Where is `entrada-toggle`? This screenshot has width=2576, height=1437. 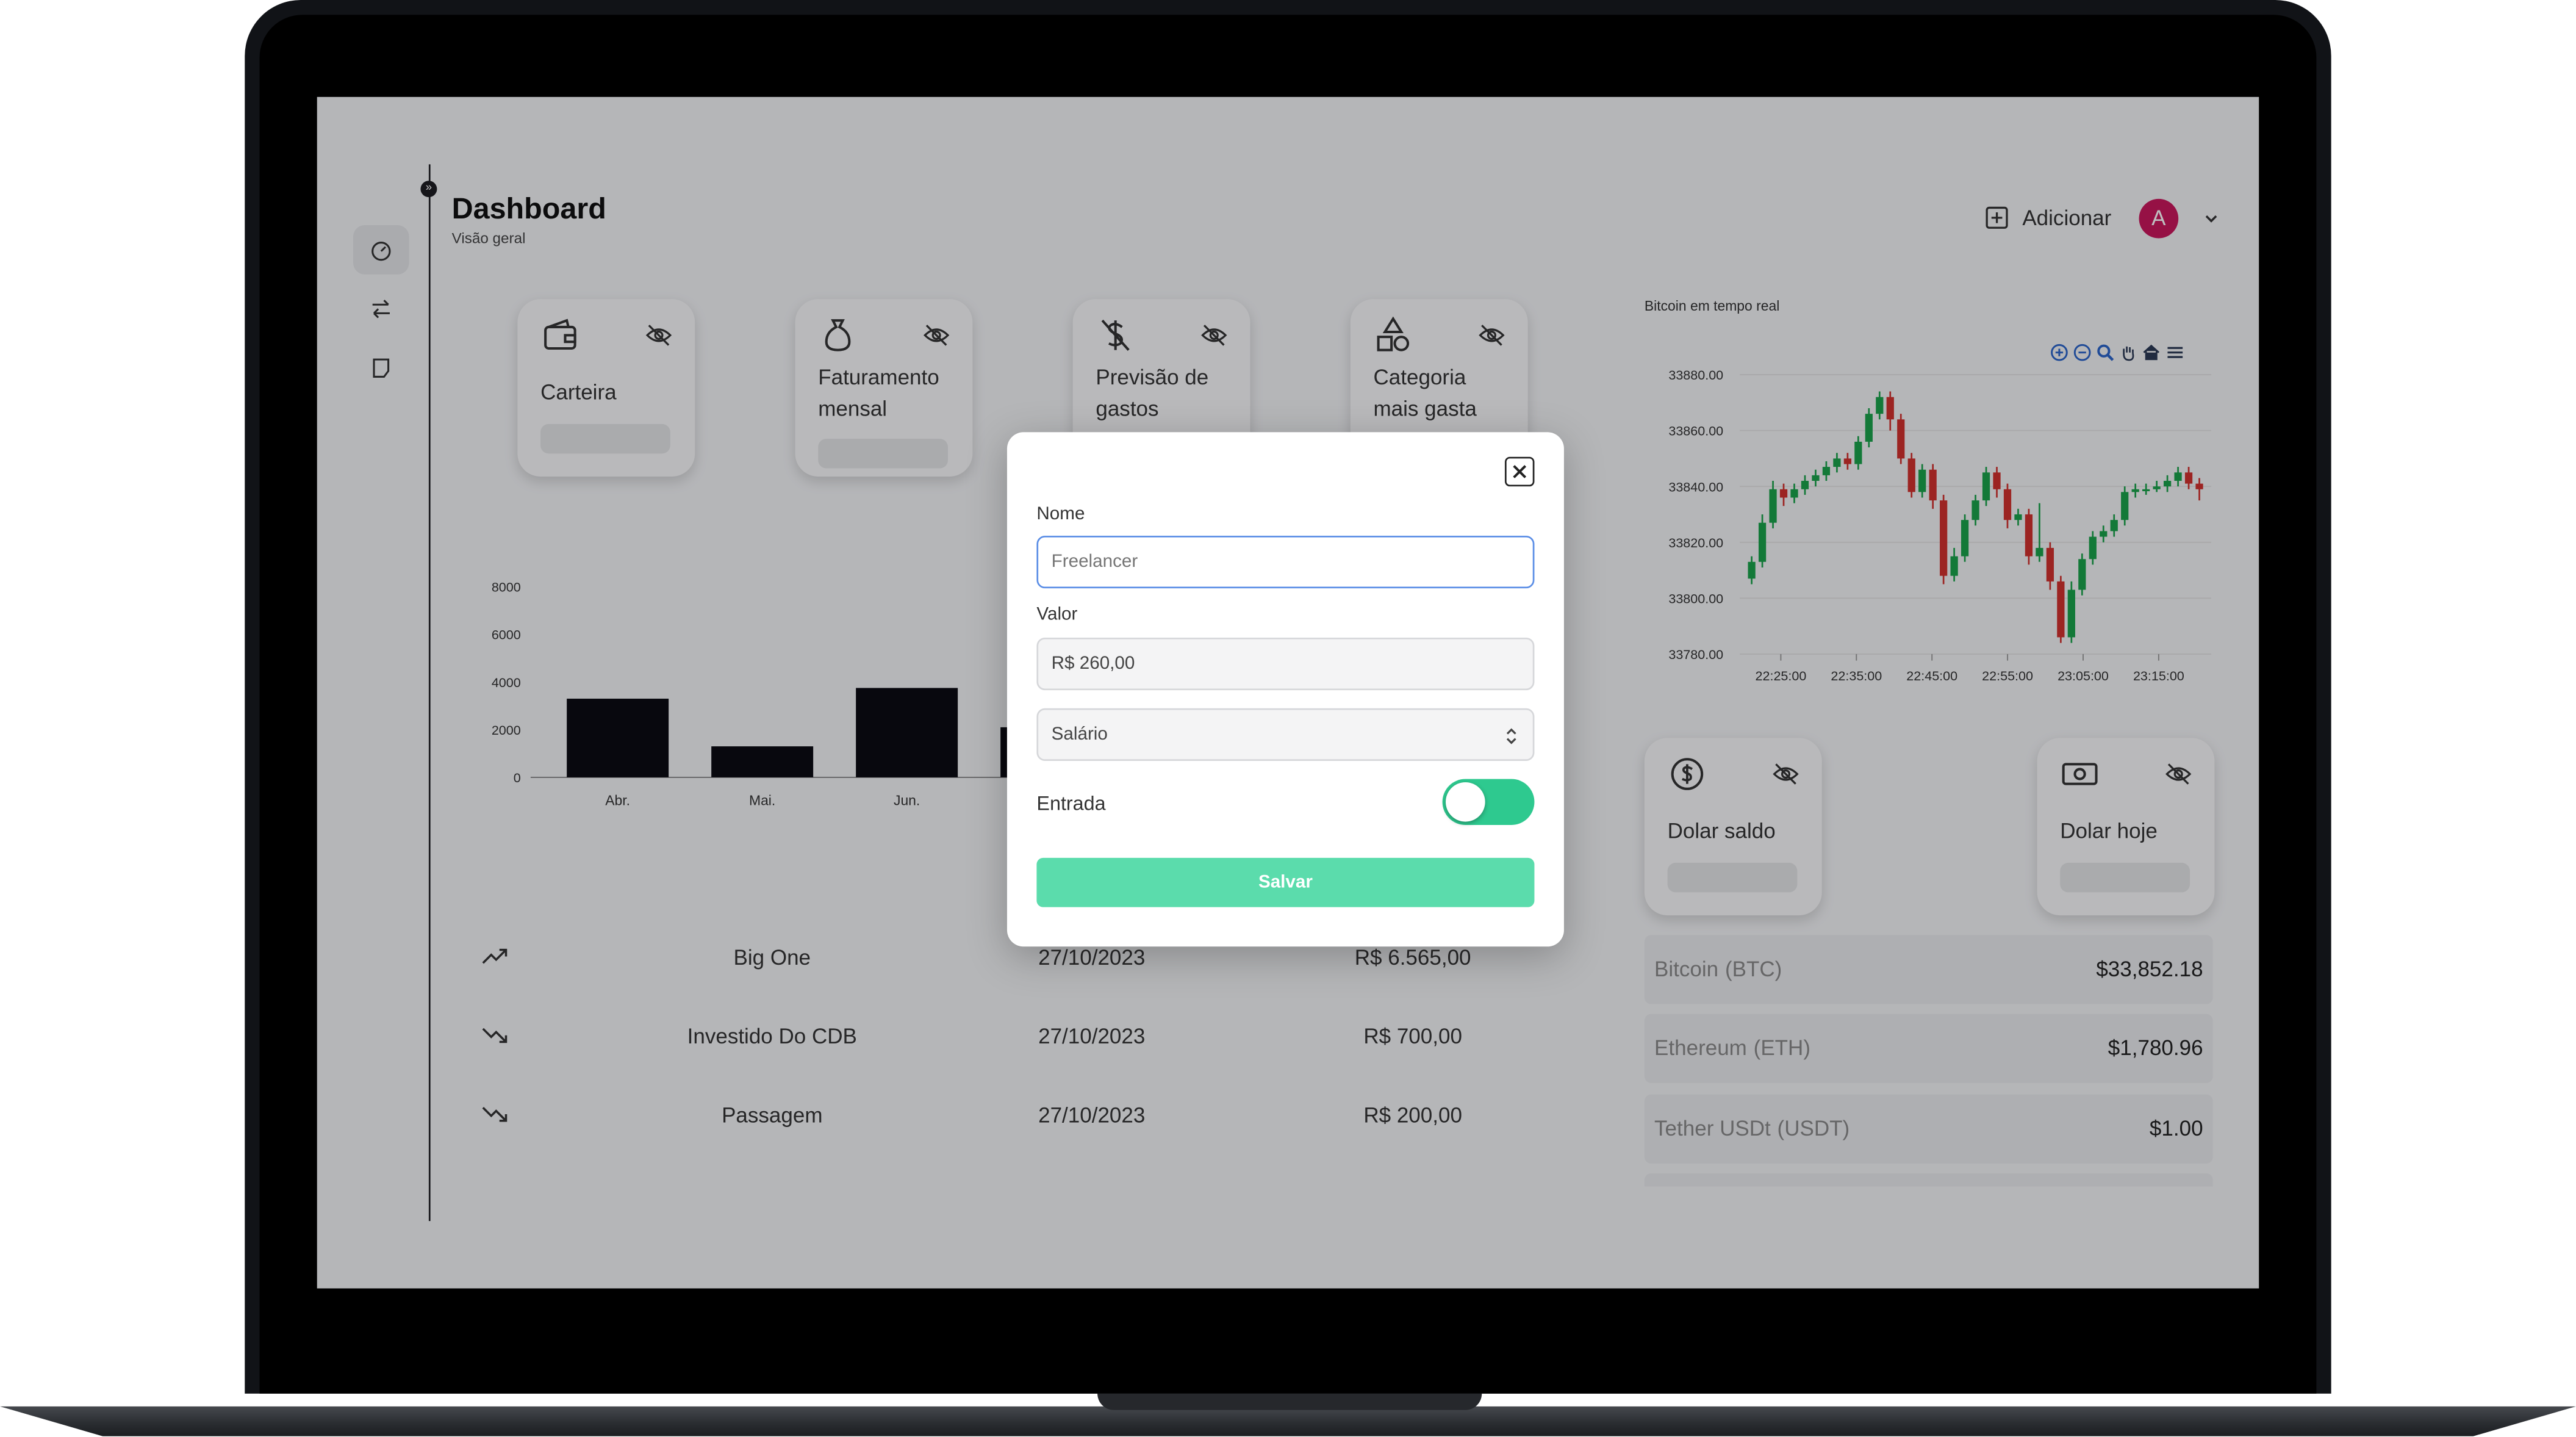 entrada-toggle is located at coordinates (1489, 802).